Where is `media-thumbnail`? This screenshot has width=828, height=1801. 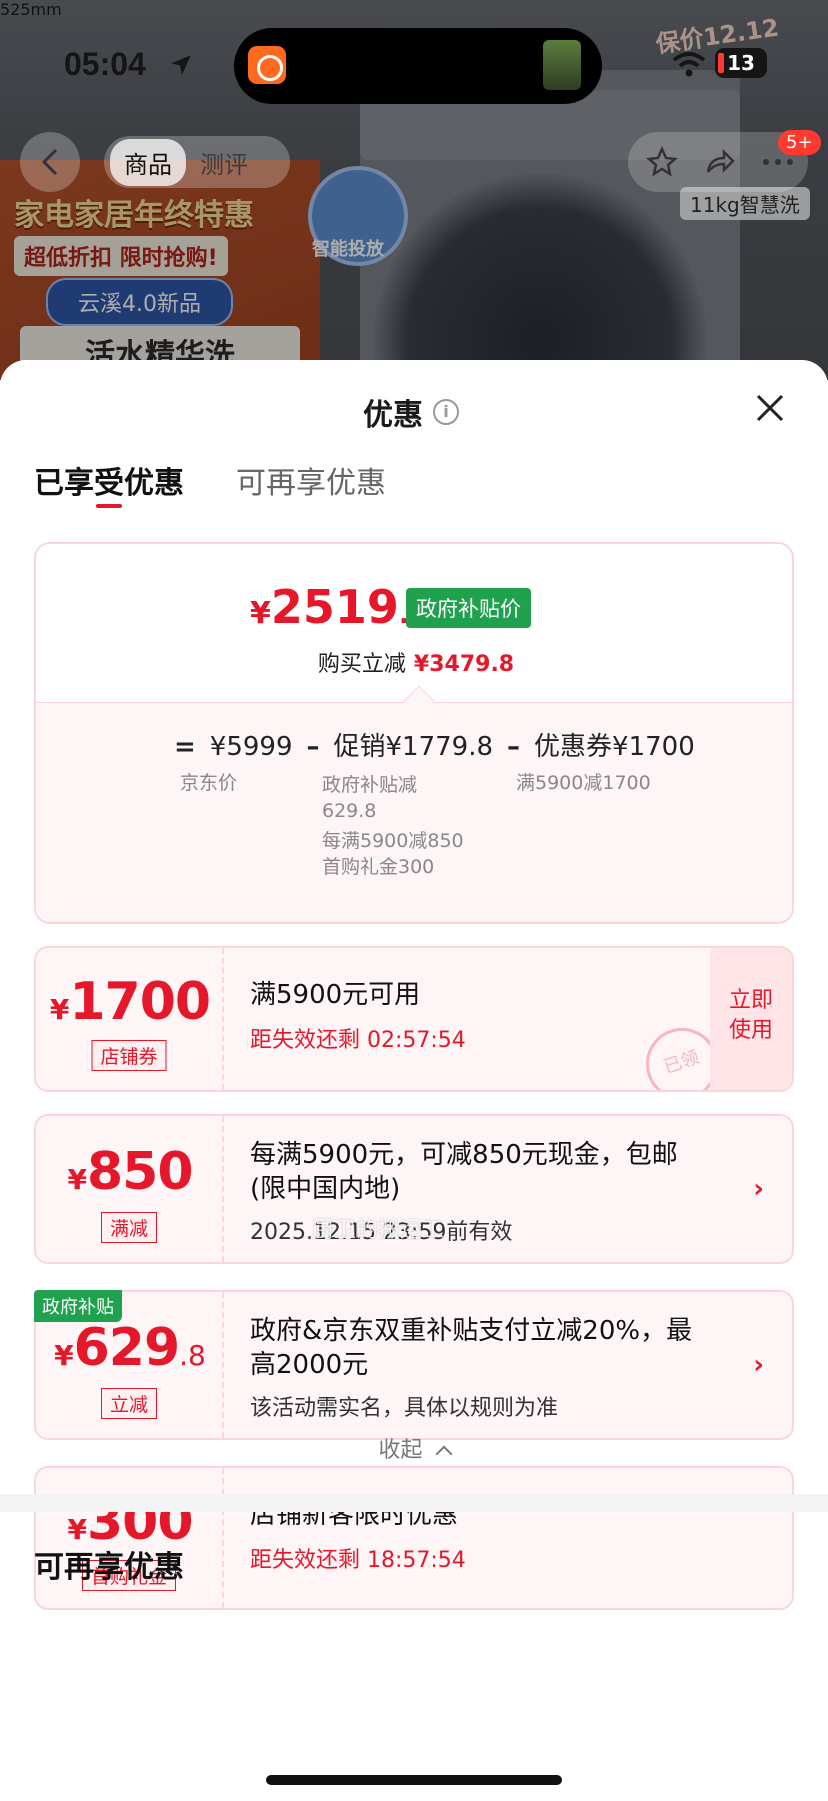 media-thumbnail is located at coordinates (562, 65).